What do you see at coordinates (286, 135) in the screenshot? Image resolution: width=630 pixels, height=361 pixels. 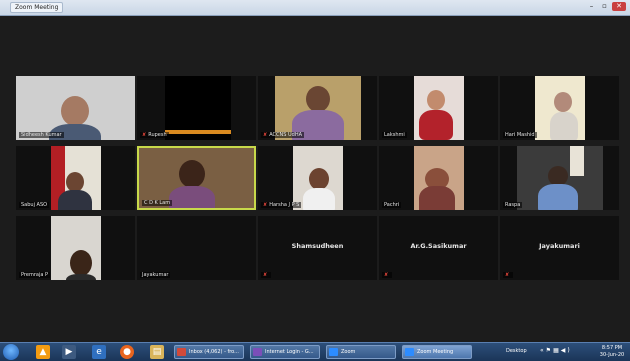 I see `participant-name: ACCNS UdHA` at bounding box center [286, 135].